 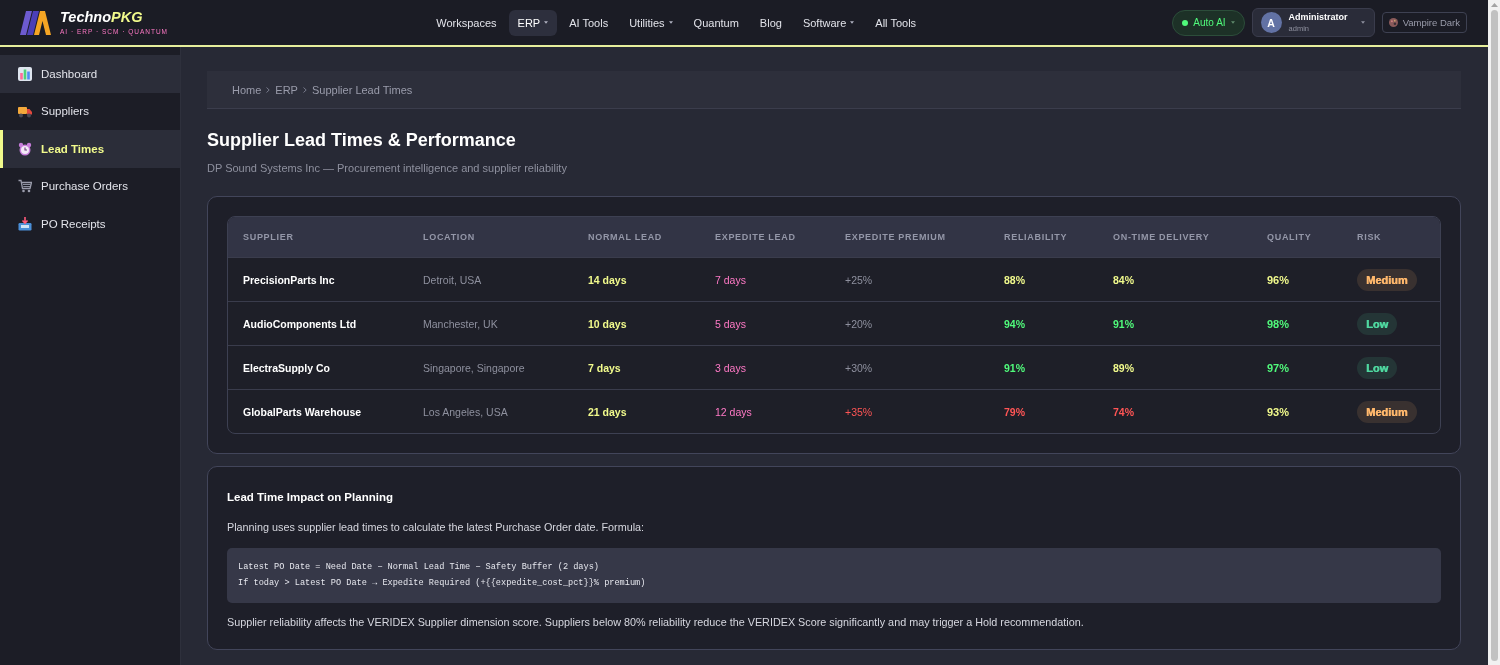 What do you see at coordinates (387, 168) in the screenshot?
I see `page-subtitle: DP Sound Systems Inc — Procurement intelligence and supplier reliability` at bounding box center [387, 168].